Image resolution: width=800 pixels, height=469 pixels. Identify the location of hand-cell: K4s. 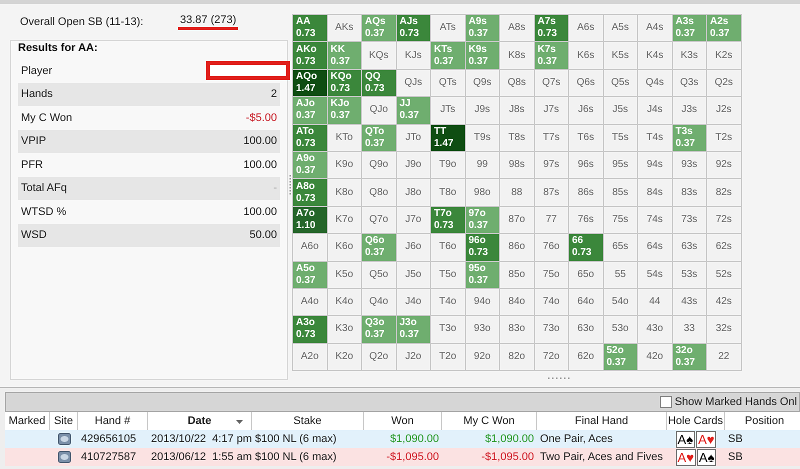
(655, 55).